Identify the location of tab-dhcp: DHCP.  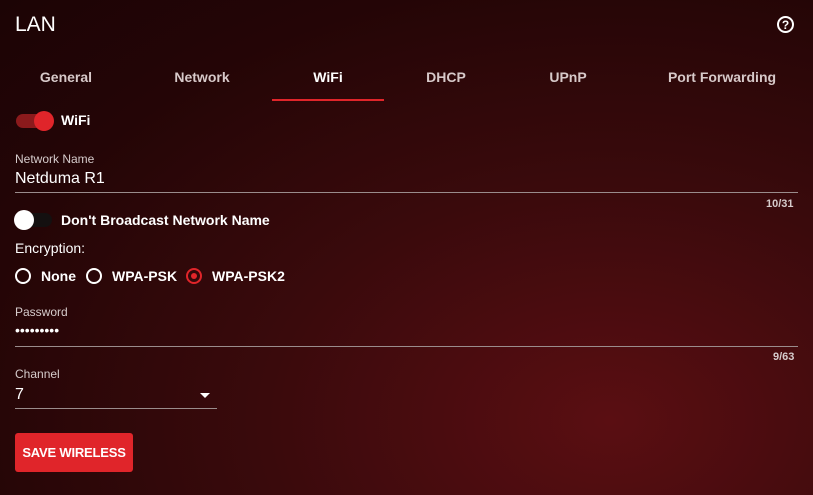
(446, 78).